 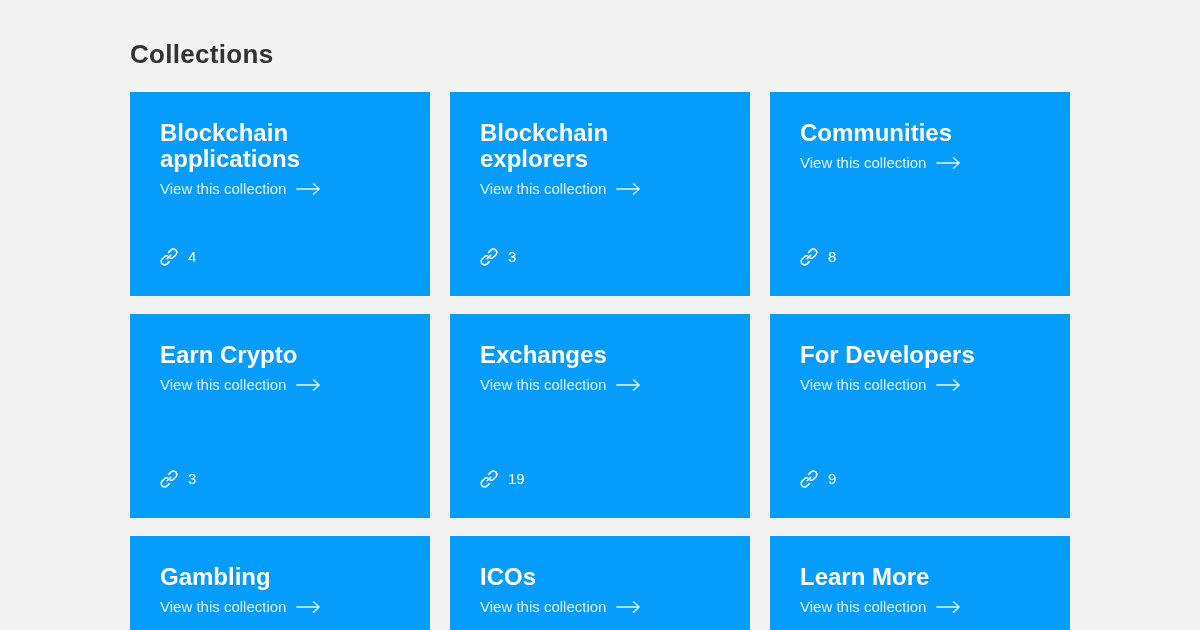 What do you see at coordinates (202, 54) in the screenshot?
I see `page-title: Collections` at bounding box center [202, 54].